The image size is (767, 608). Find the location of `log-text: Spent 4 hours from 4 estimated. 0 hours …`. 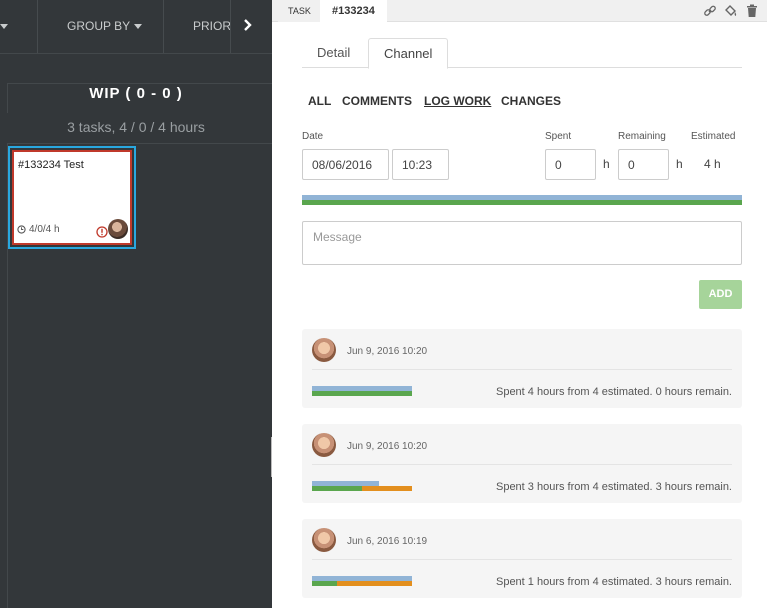

log-text: Spent 4 hours from 4 estimated. 0 hours … is located at coordinates (613, 392).